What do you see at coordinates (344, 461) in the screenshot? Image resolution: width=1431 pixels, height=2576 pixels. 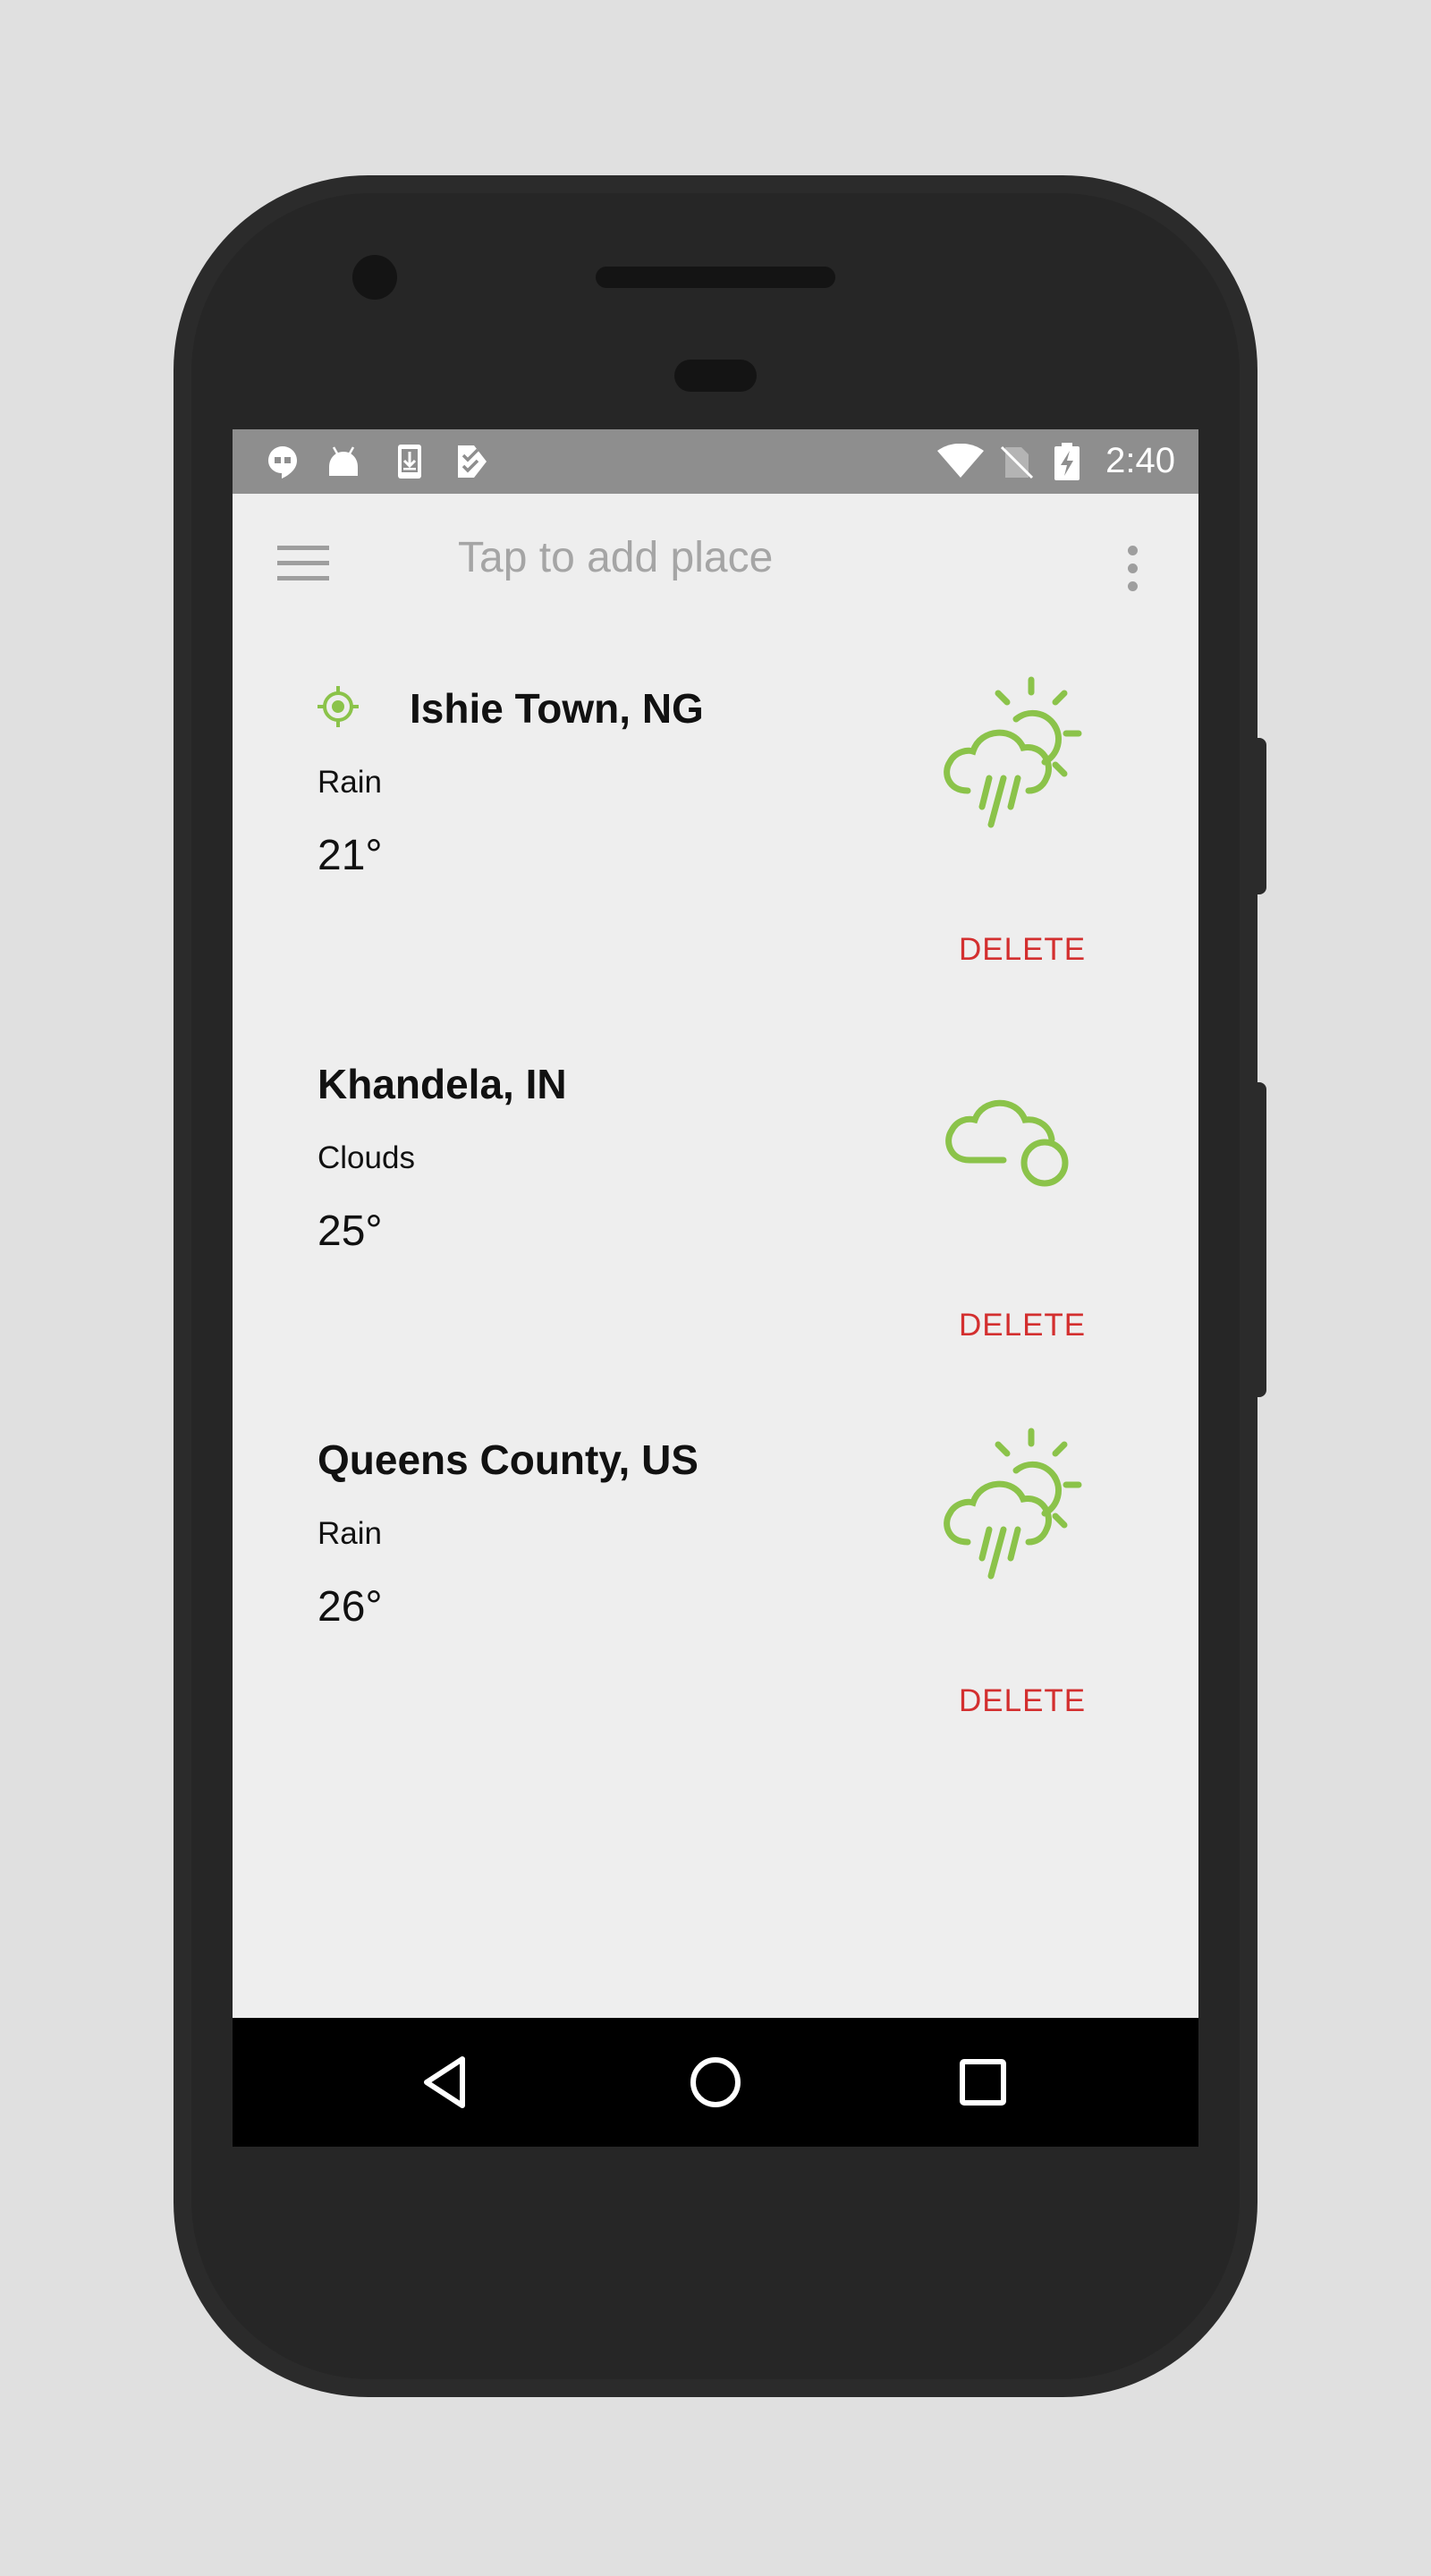 I see `android-icon` at bounding box center [344, 461].